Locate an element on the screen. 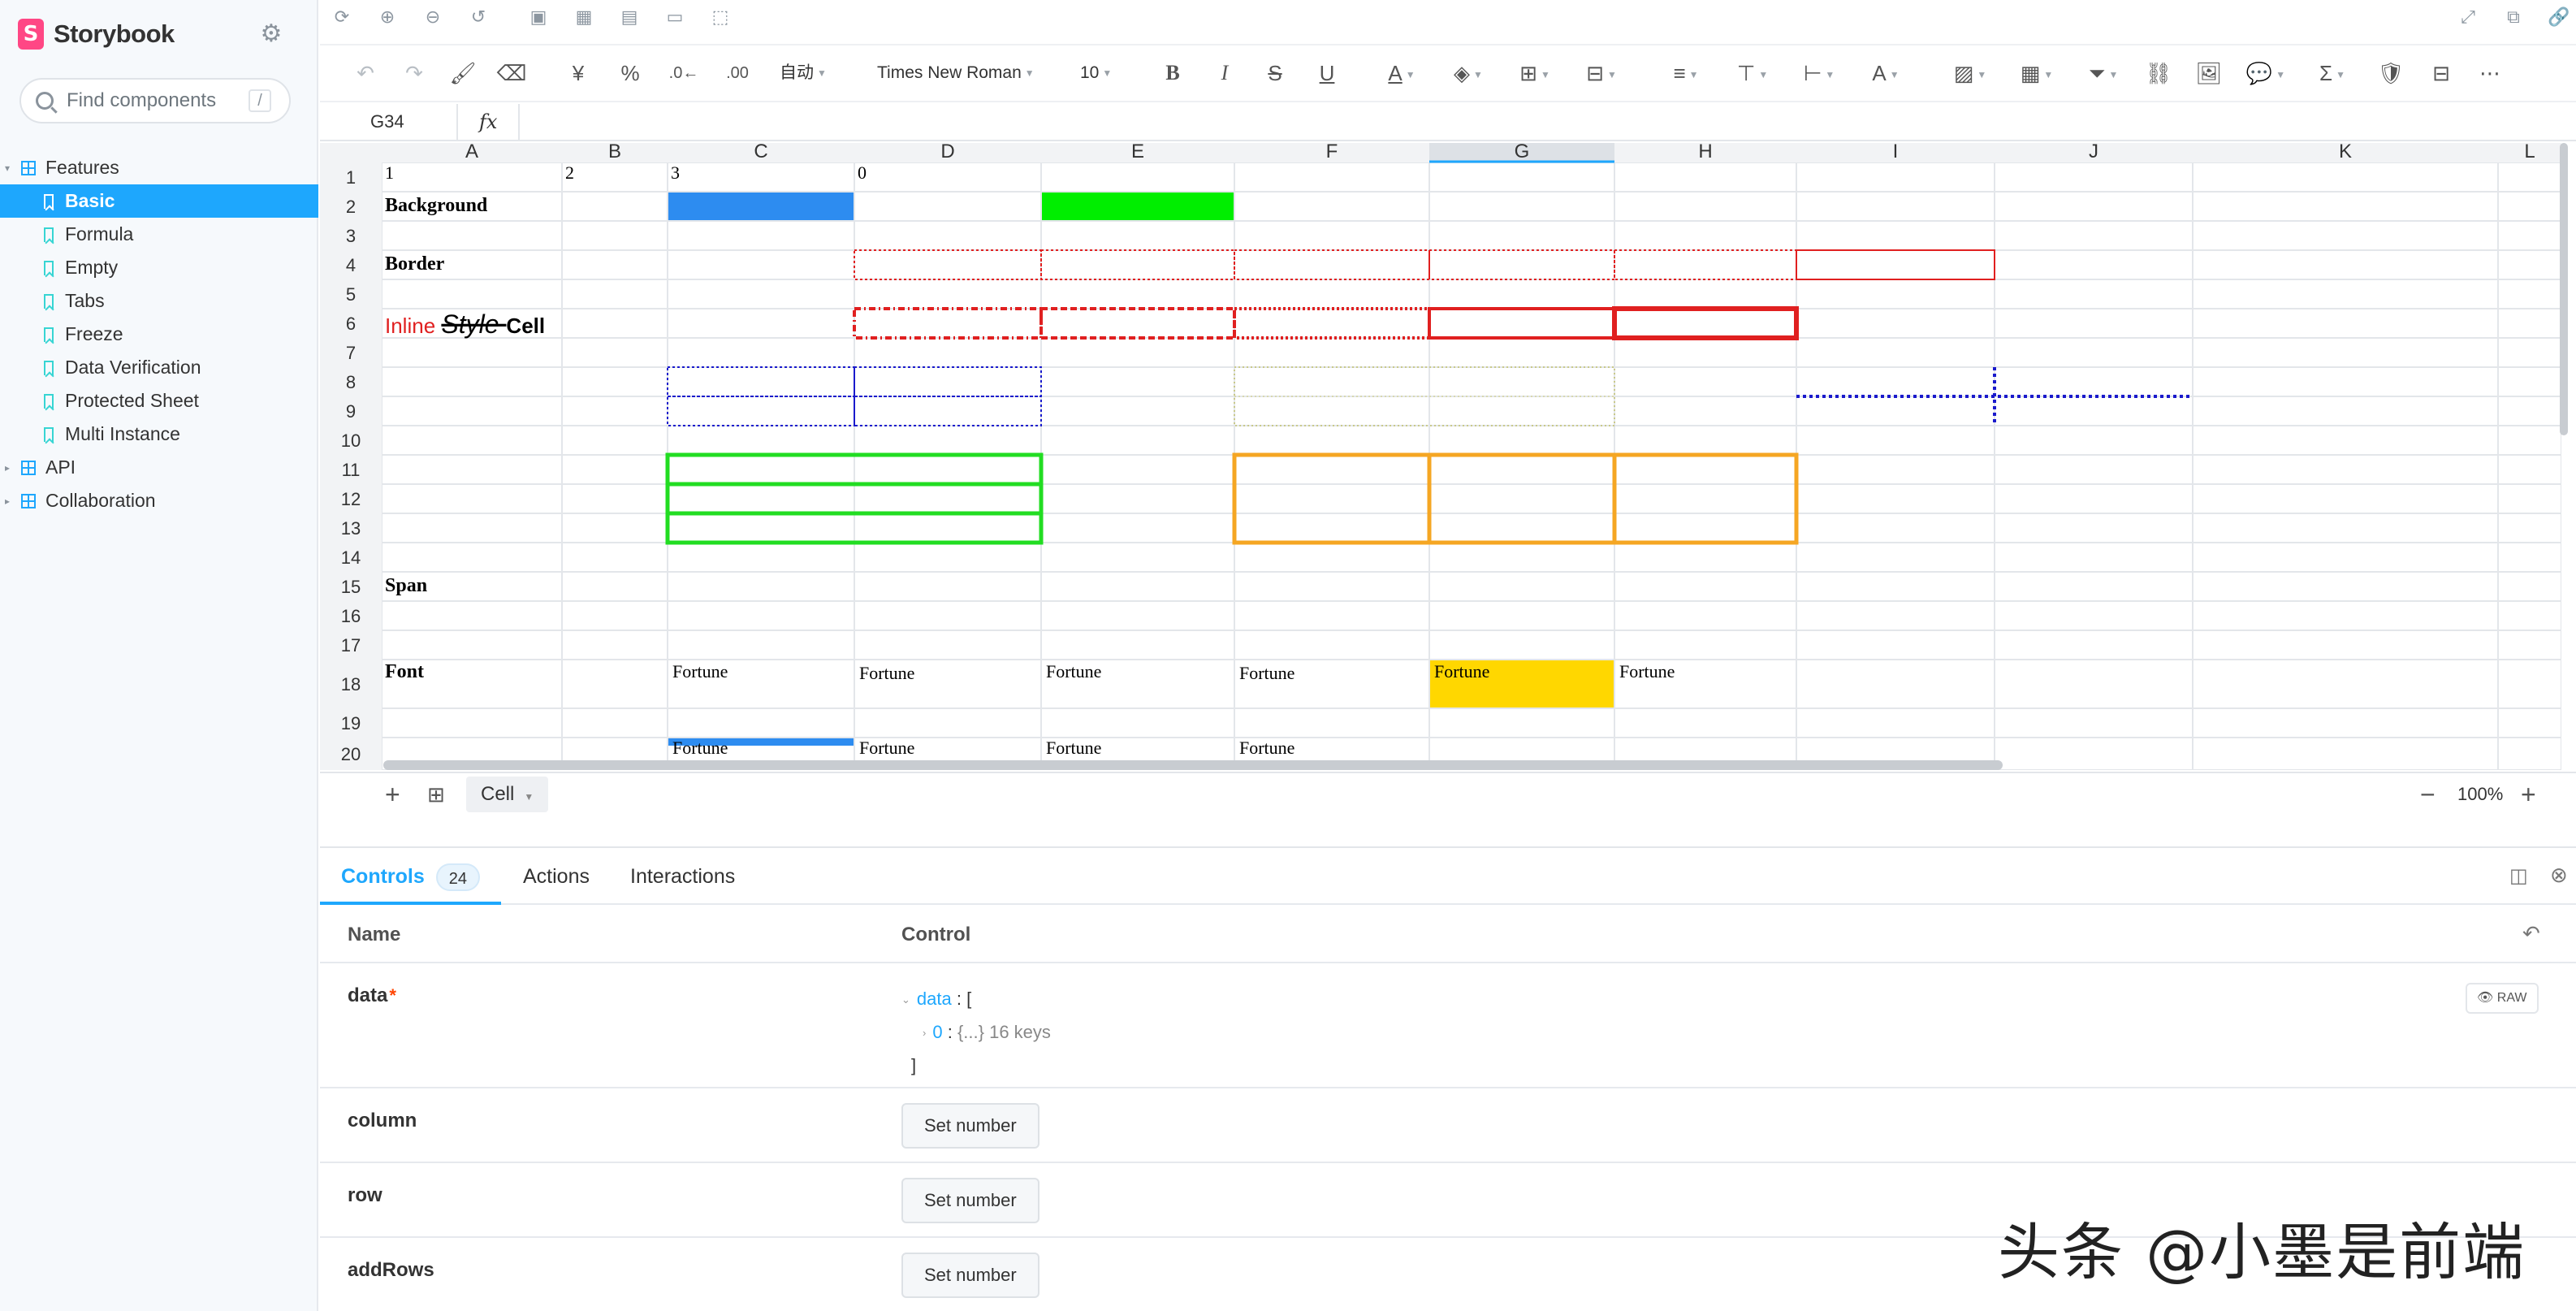  underline-icon: U is located at coordinates (1327, 73).